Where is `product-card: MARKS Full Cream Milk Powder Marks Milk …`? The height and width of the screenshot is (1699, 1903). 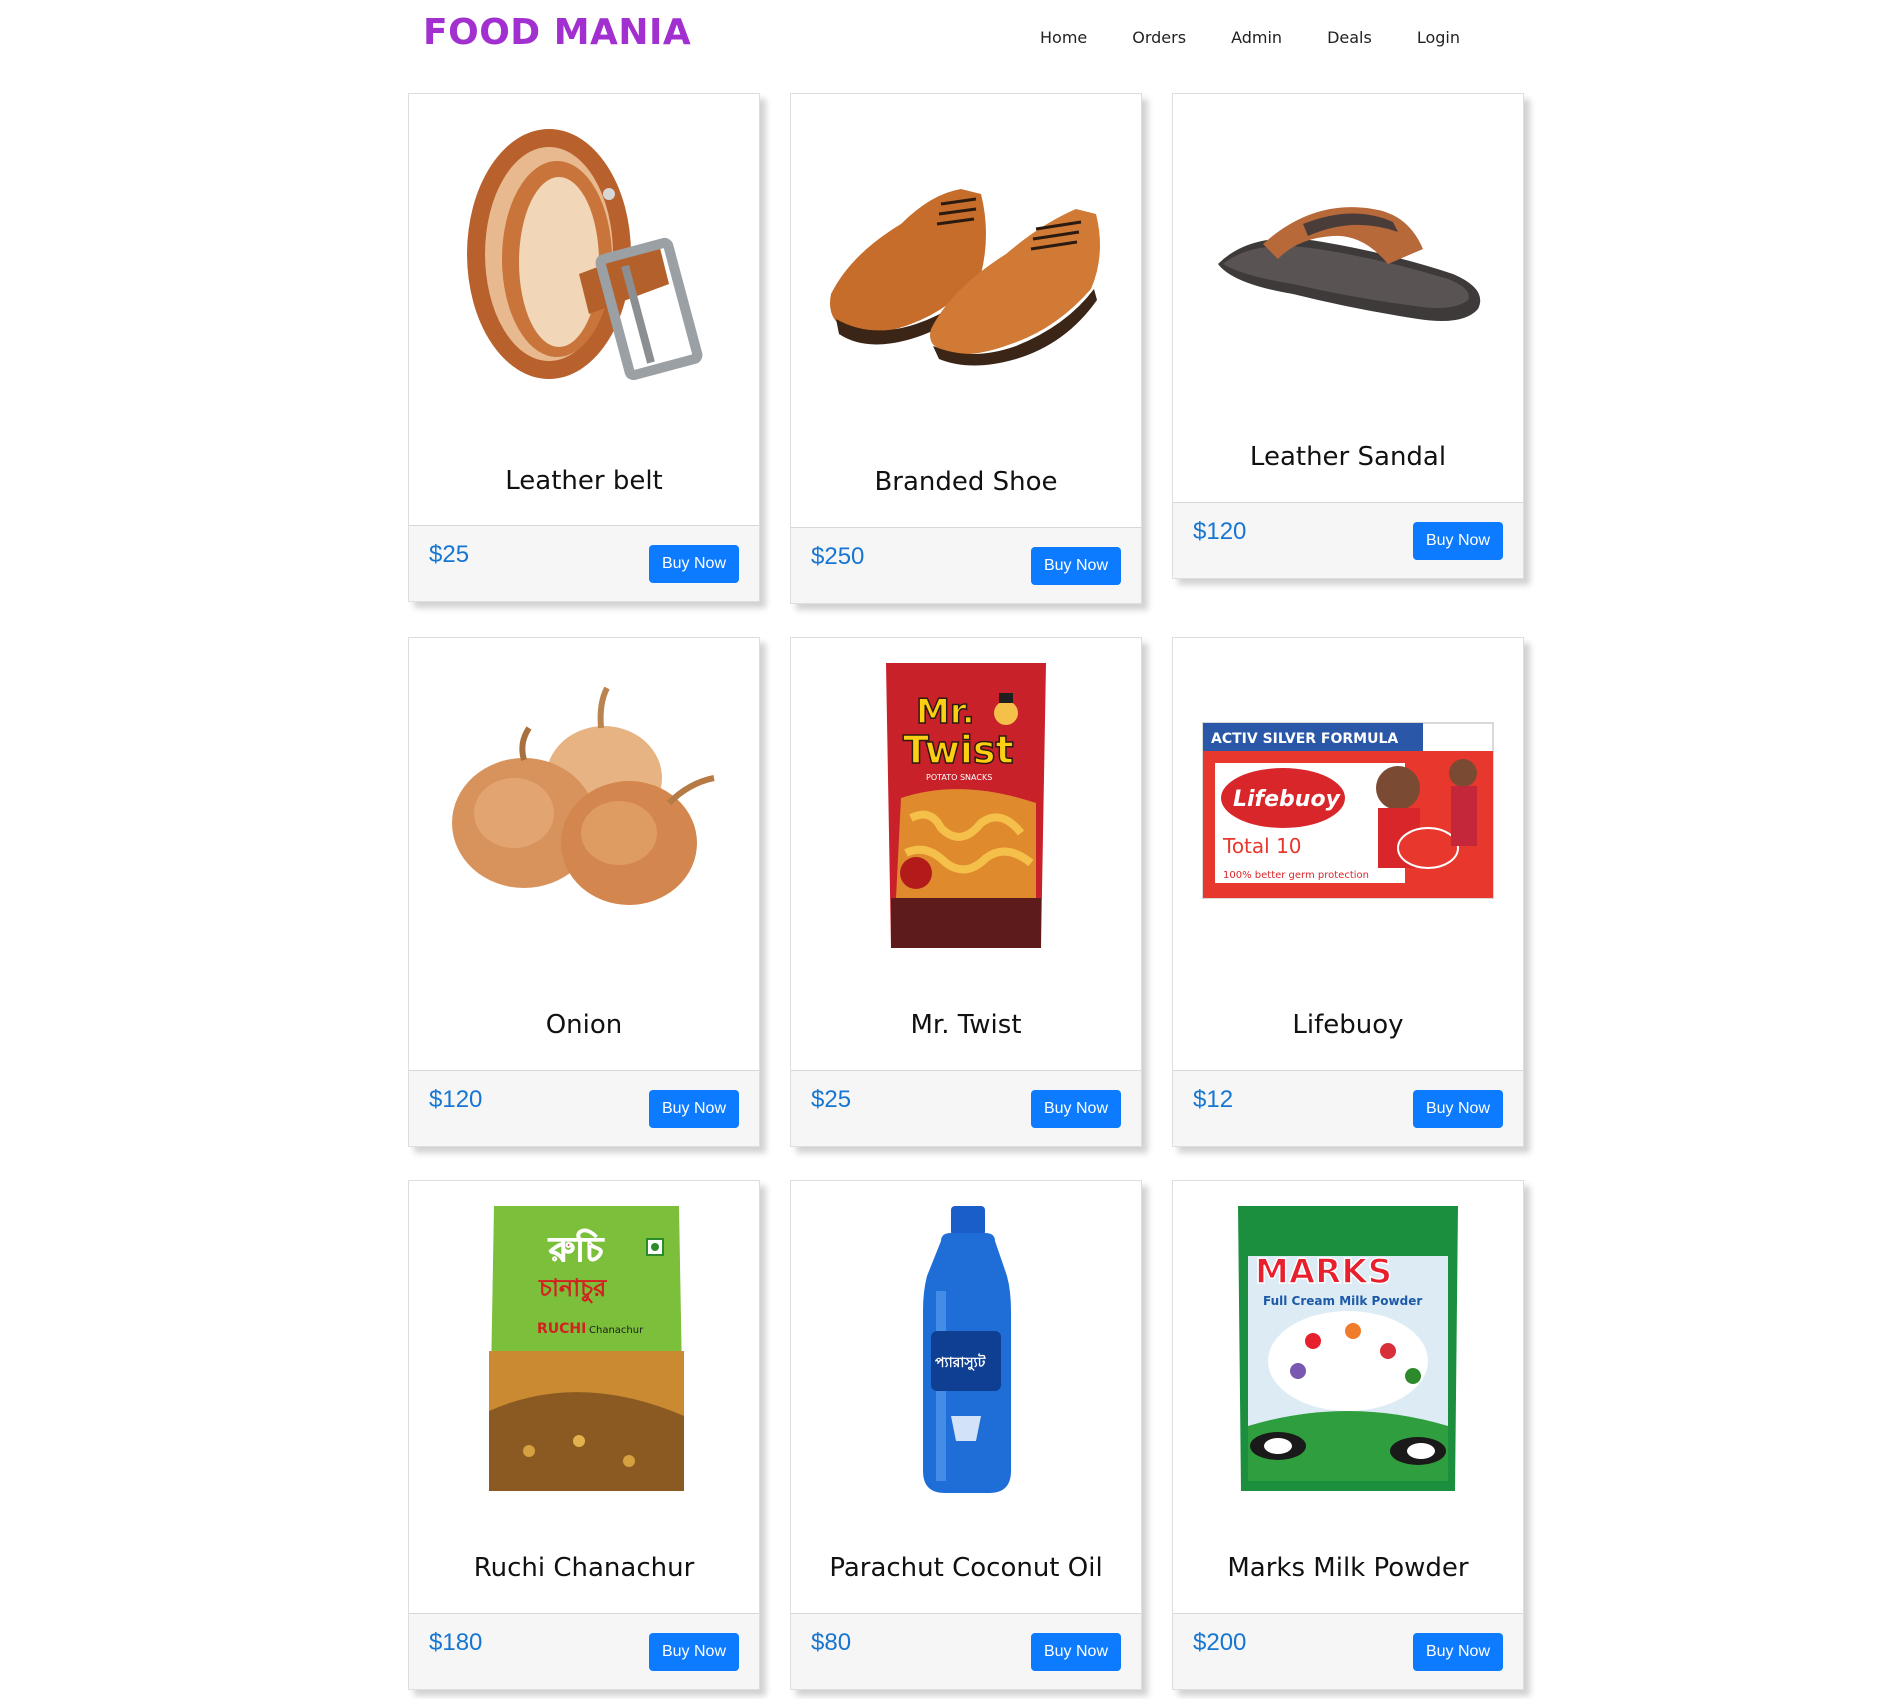 product-card: MARKS Full Cream Milk Powder Marks Milk … is located at coordinates (1348, 1435).